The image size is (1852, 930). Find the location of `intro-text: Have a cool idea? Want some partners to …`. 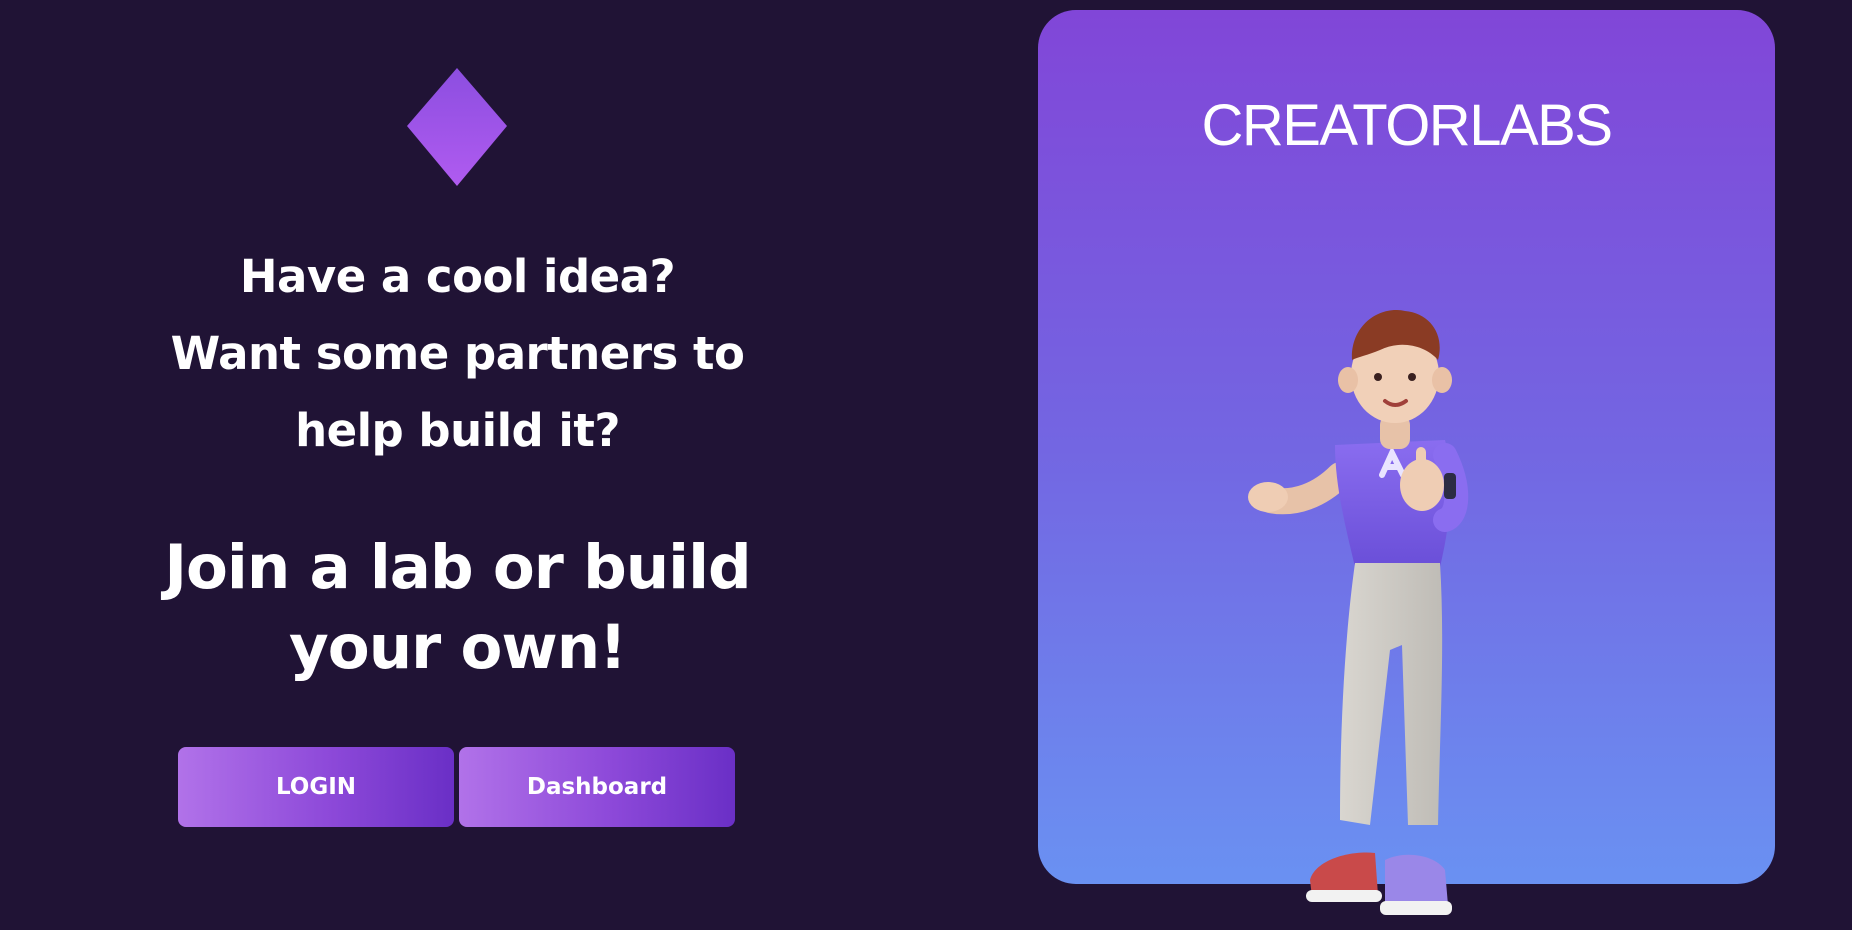

intro-text: Have a cool idea? Want some partners to … is located at coordinates (457, 353).